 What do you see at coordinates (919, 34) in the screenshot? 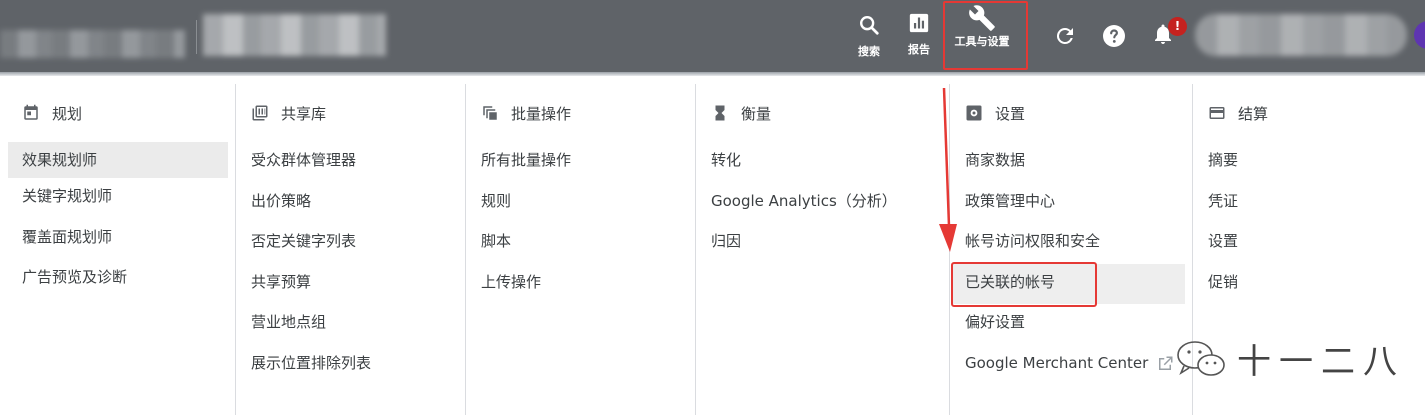
I see `reports-button: 报告` at bounding box center [919, 34].